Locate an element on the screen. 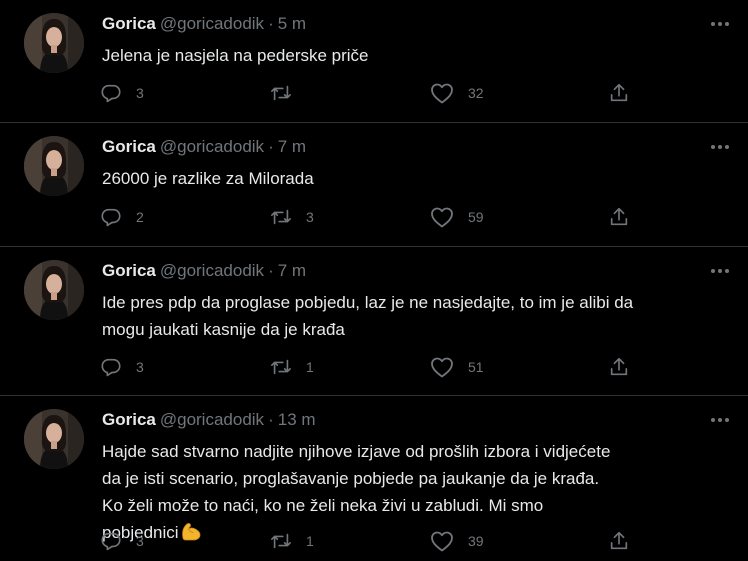  tweet-actions: 2 3 59 is located at coordinates (370, 217).